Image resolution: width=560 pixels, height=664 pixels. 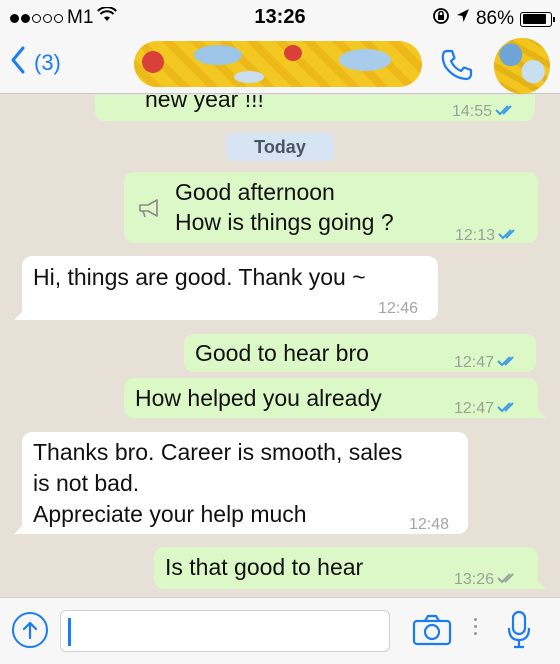 What do you see at coordinates (398, 308) in the screenshot?
I see `message-time: 12:46` at bounding box center [398, 308].